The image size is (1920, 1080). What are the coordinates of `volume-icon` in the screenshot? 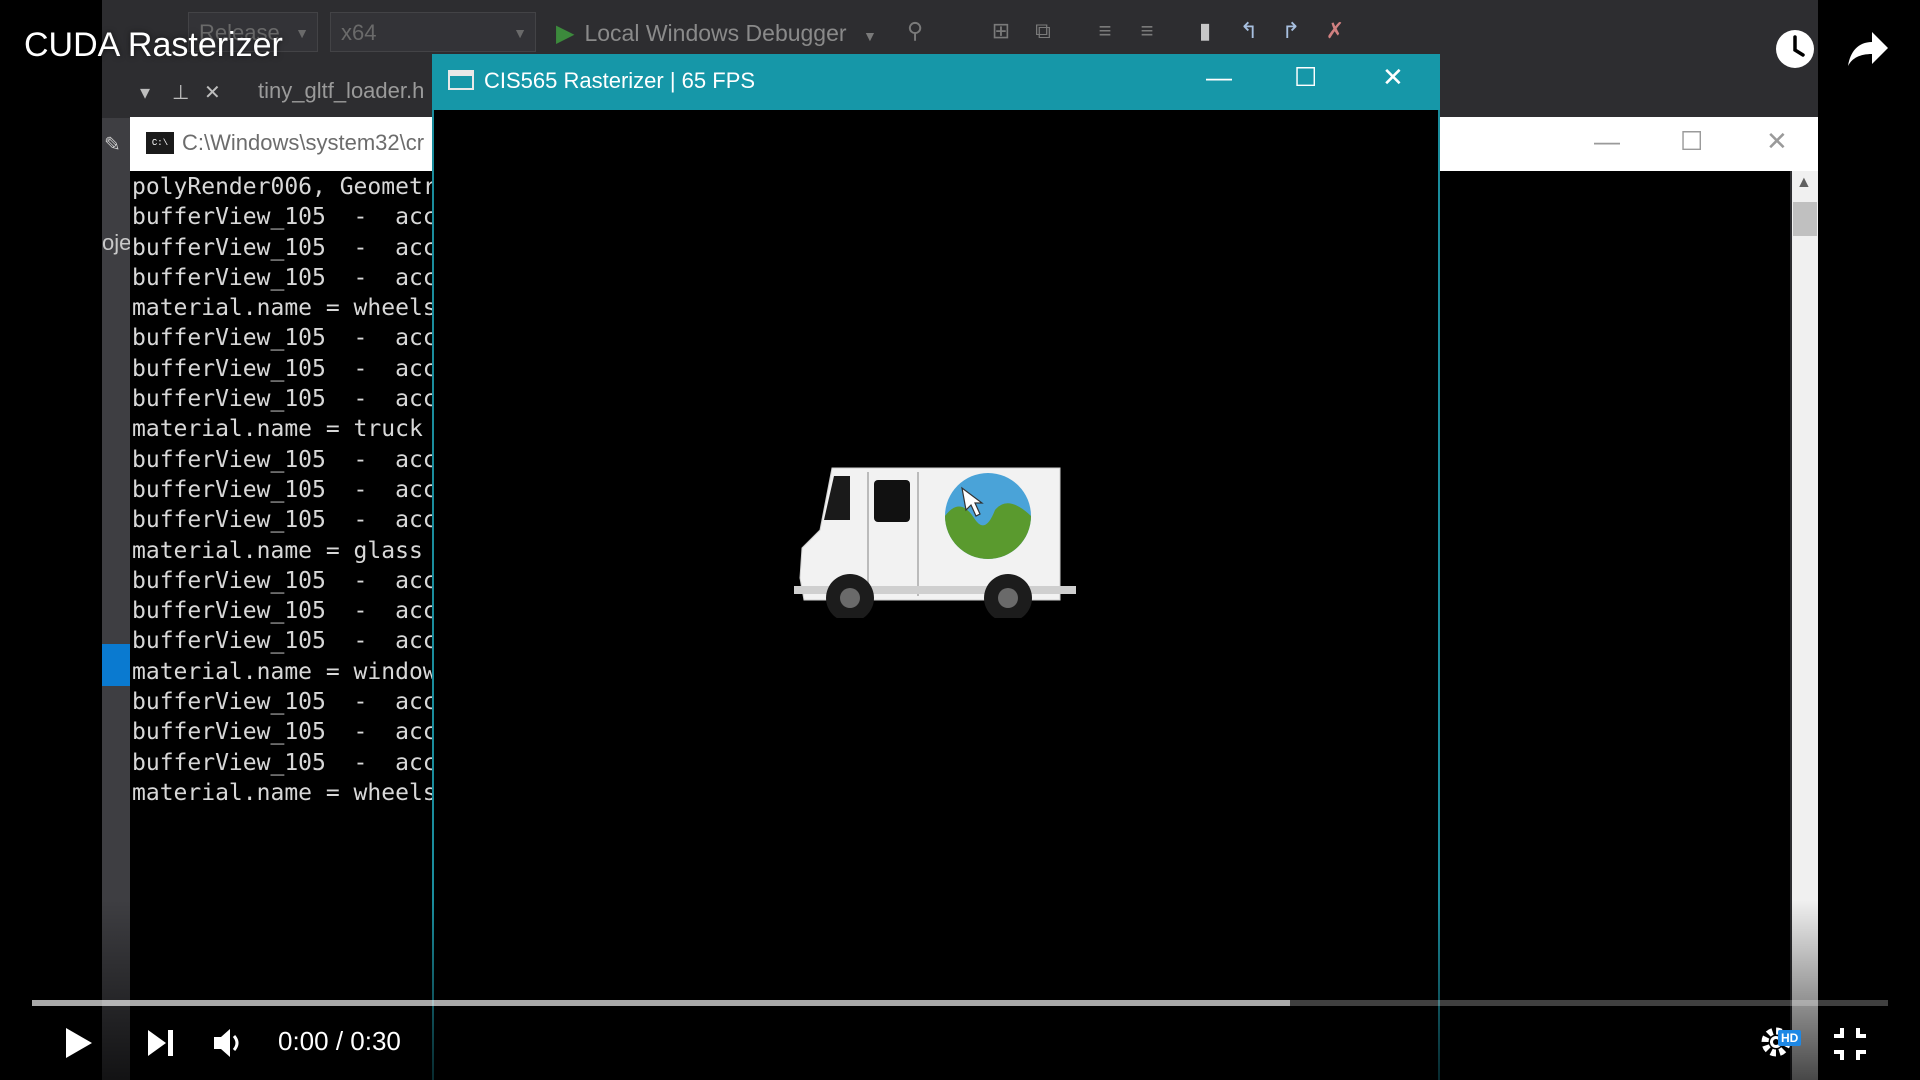 It's located at (229, 1043).